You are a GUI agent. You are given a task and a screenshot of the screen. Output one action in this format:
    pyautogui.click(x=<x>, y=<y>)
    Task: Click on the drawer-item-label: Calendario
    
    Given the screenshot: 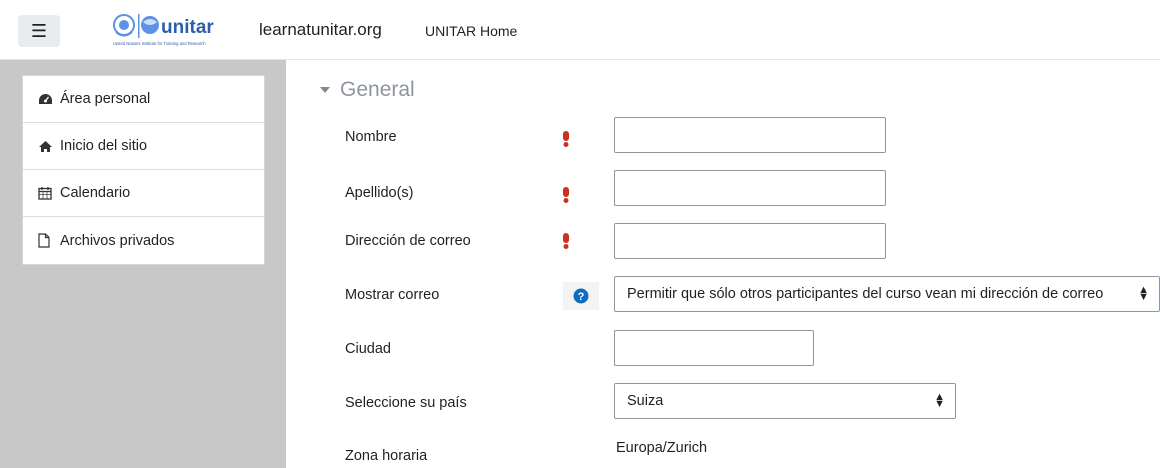 What is the action you would take?
    pyautogui.click(x=95, y=193)
    